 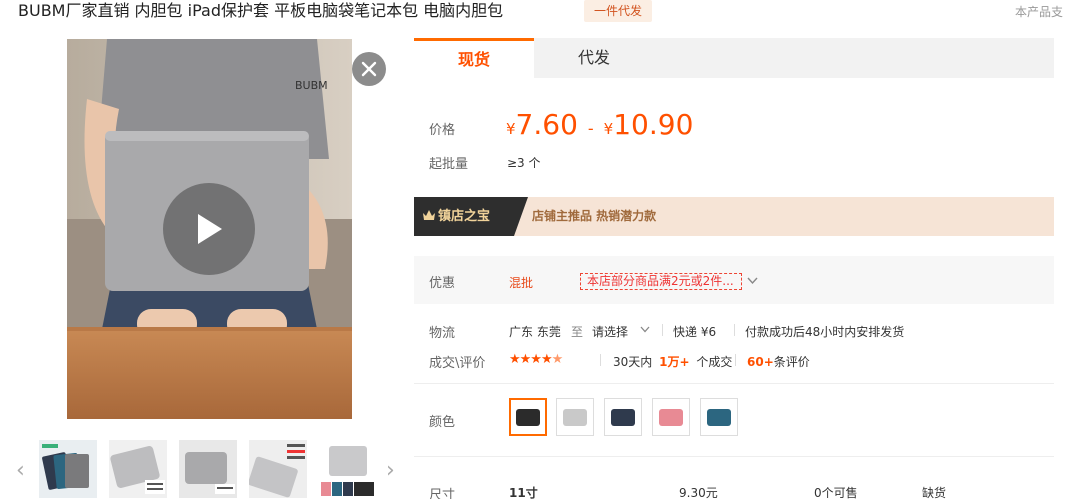 I want to click on promo-label: 优惠, so click(x=442, y=283).